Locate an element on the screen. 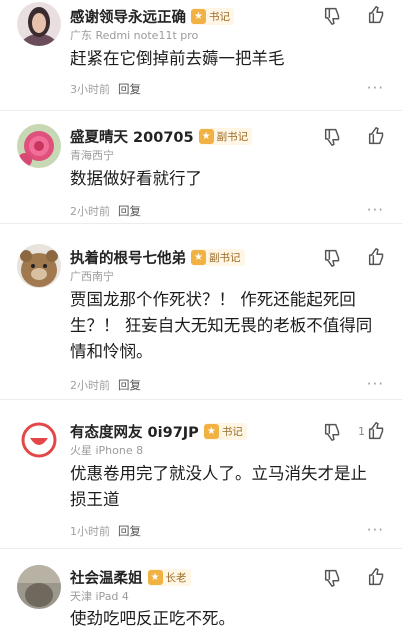 This screenshot has height=640, width=402. username: 执着的根号七他弟 is located at coordinates (128, 257).